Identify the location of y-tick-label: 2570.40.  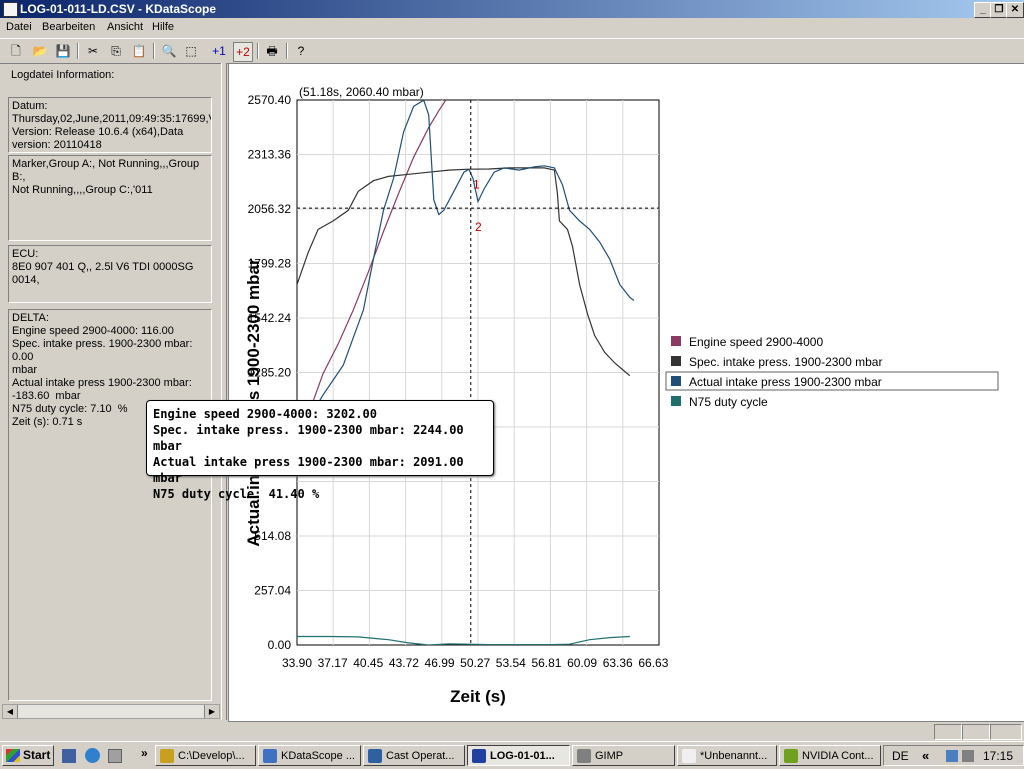
(270, 100).